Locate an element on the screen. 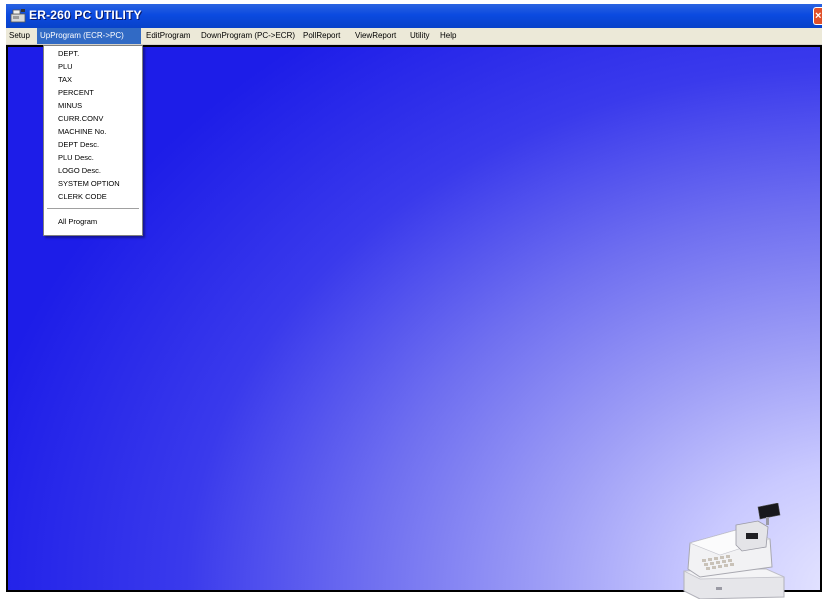 This screenshot has height=599, width=822. dropdown-item-all-program: All Program is located at coordinates (77, 222).